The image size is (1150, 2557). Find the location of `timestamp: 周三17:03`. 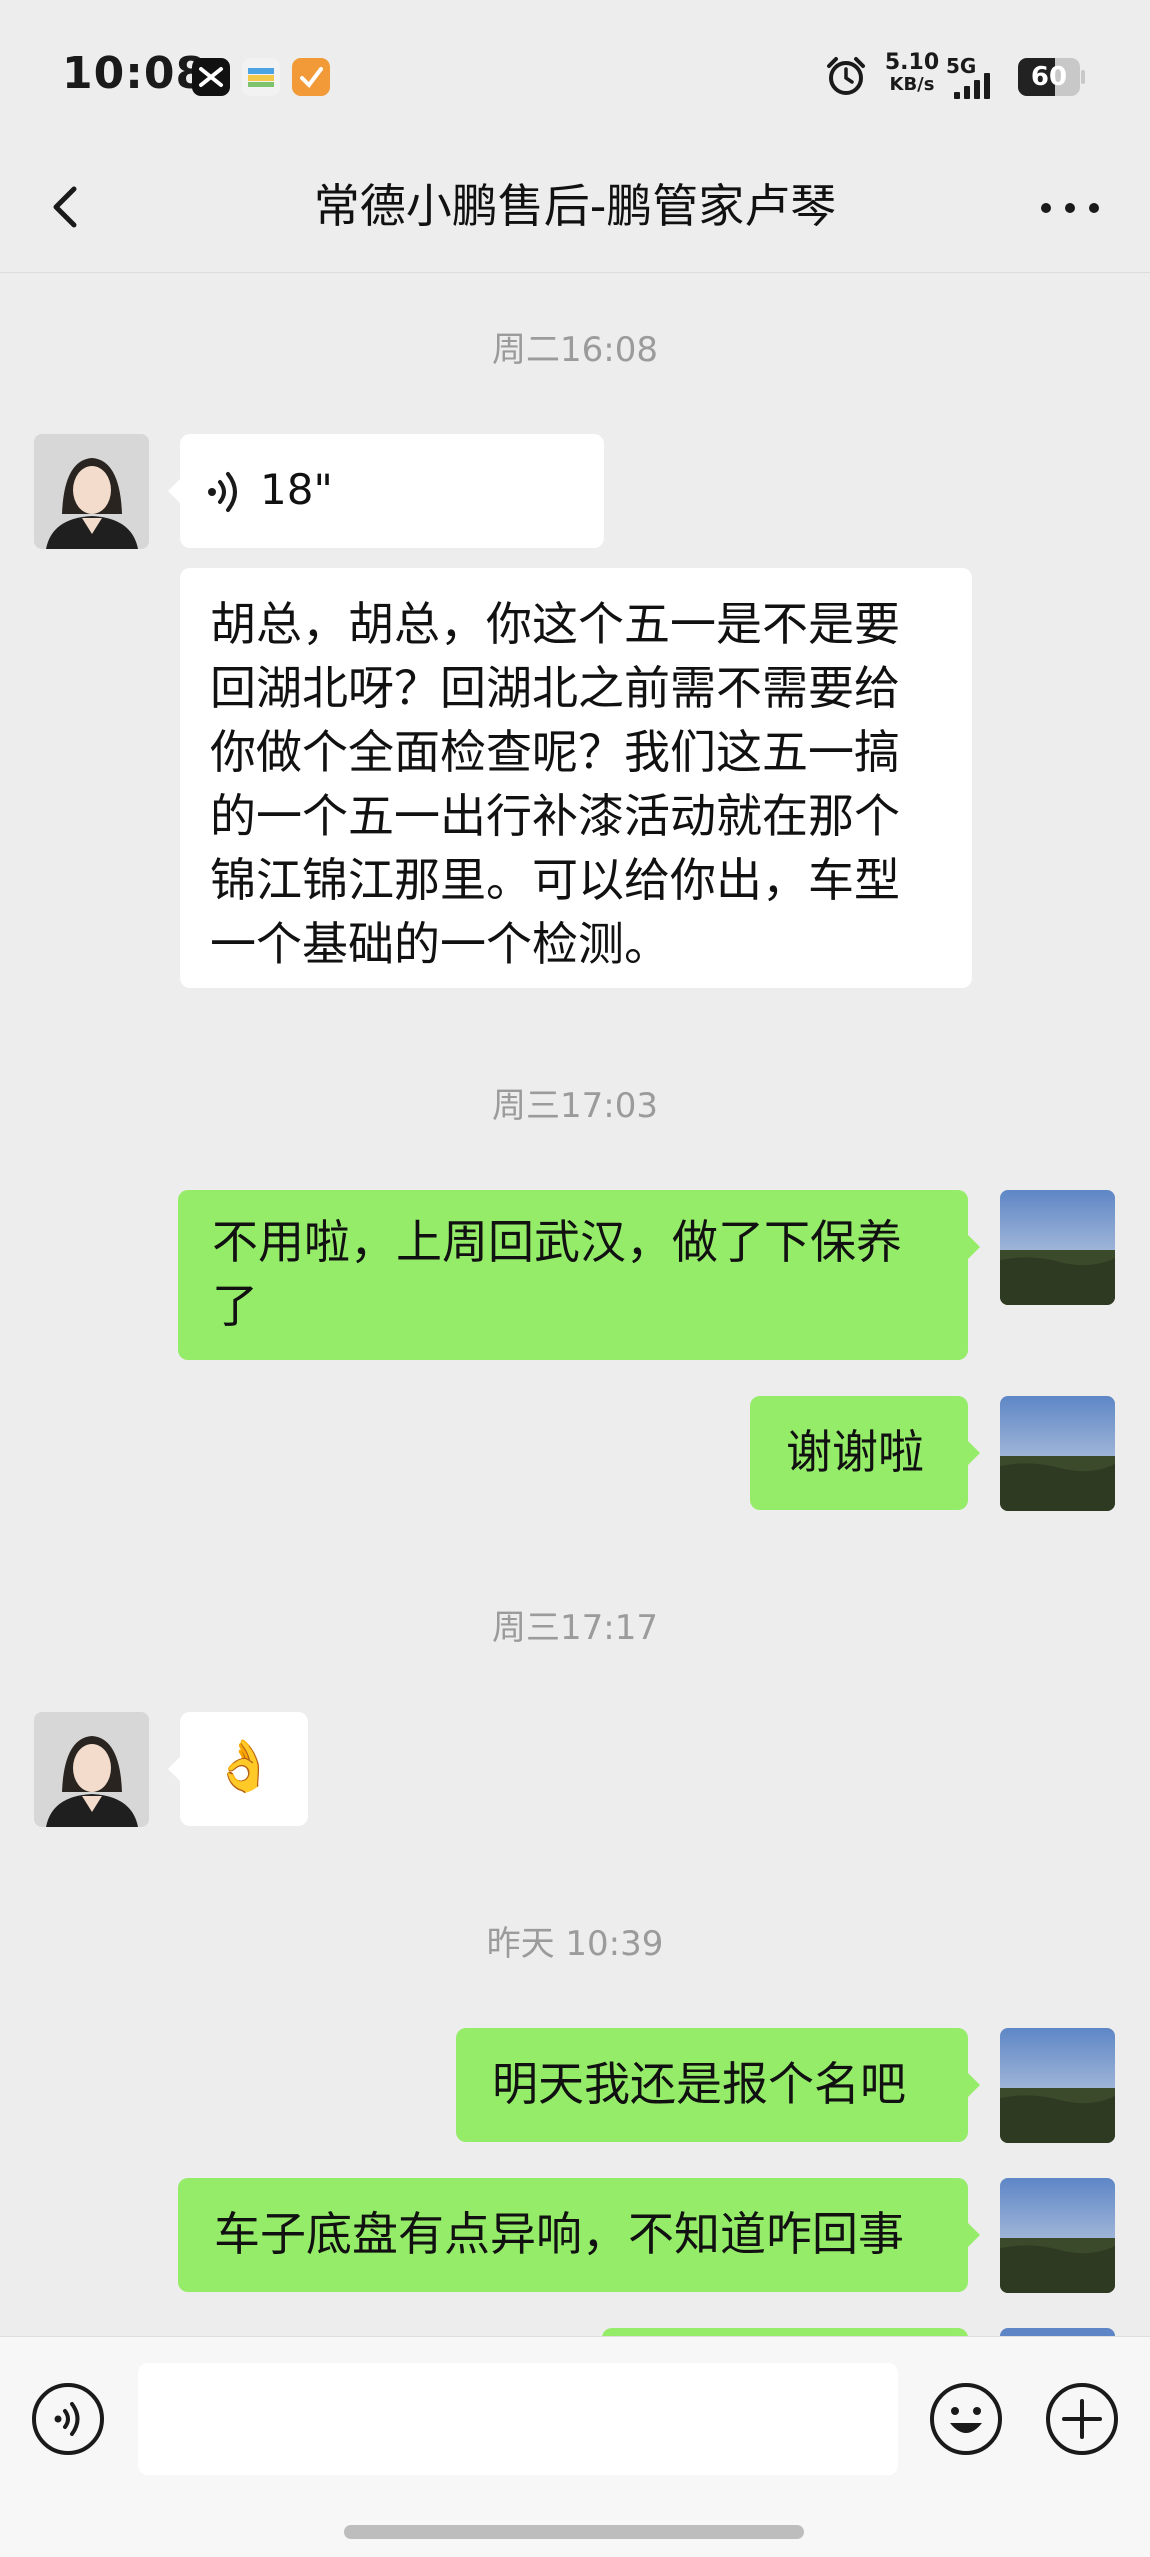

timestamp: 周三17:03 is located at coordinates (575, 1106).